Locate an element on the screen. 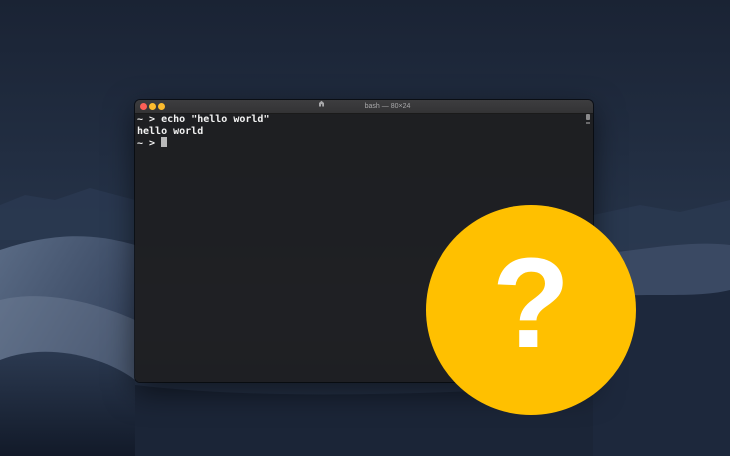 The image size is (730, 456). terminal-line: ~ > echo "hello world" is located at coordinates (360, 120).